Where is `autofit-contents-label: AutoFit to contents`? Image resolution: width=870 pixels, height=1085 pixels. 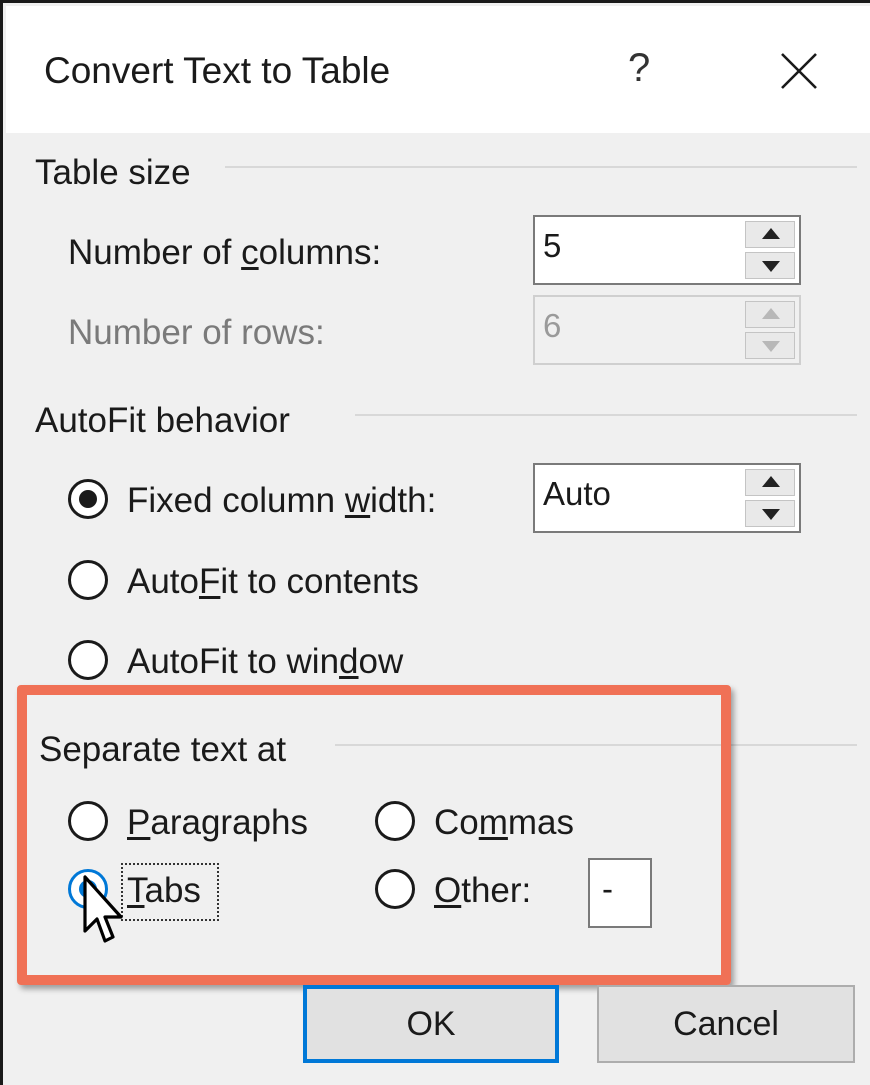
autofit-contents-label: AutoFit to contents is located at coordinates (273, 582).